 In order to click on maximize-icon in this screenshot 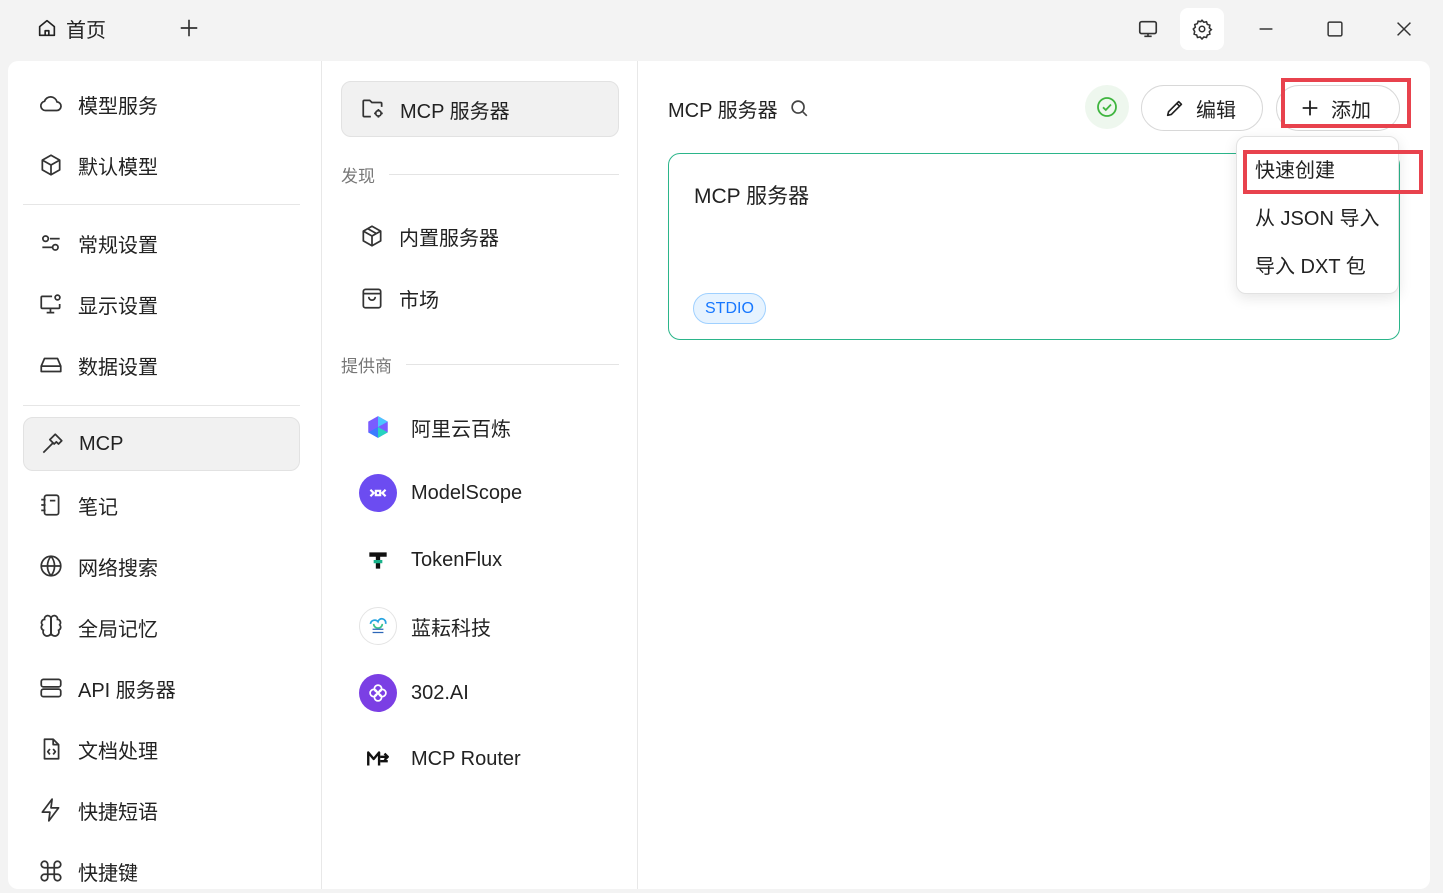, I will do `click(1335, 29)`.